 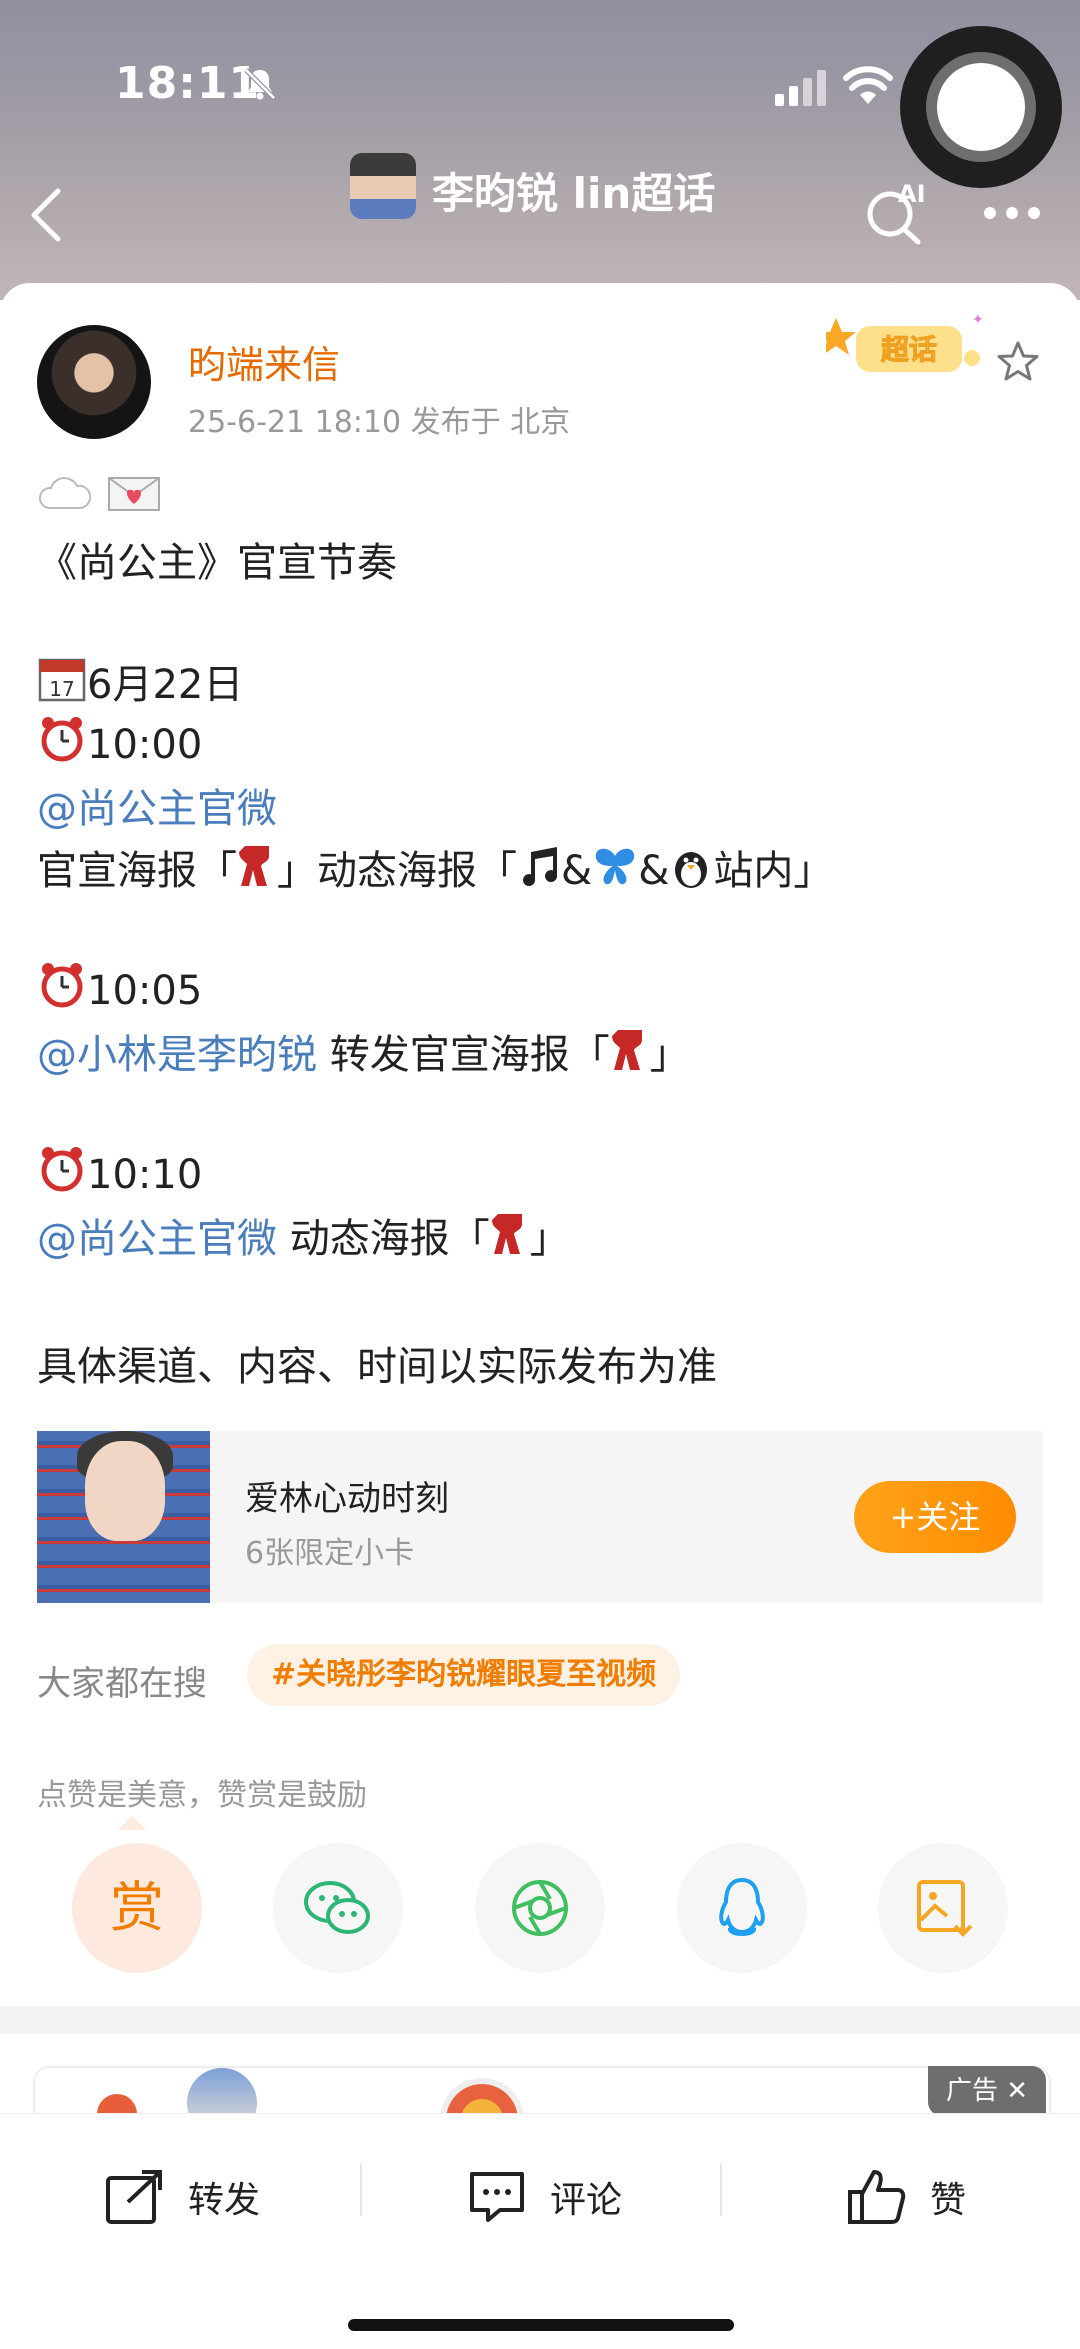 I want to click on post-line-time3: 10:10, so click(x=119, y=1171).